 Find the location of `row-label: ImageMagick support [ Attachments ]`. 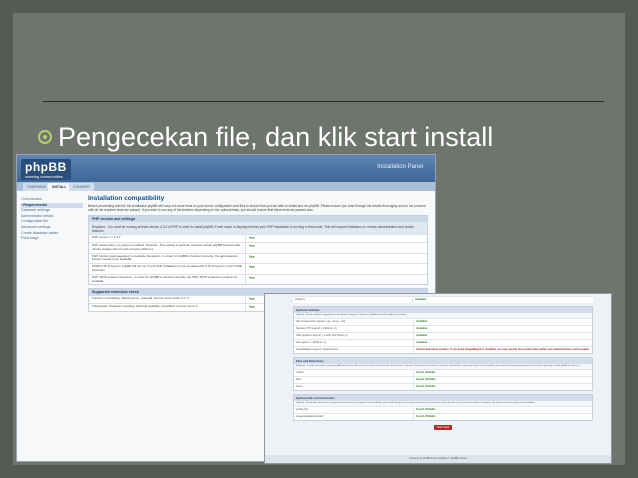

row-label: ImageMagick support [ Attachments ] is located at coordinates (317, 349).